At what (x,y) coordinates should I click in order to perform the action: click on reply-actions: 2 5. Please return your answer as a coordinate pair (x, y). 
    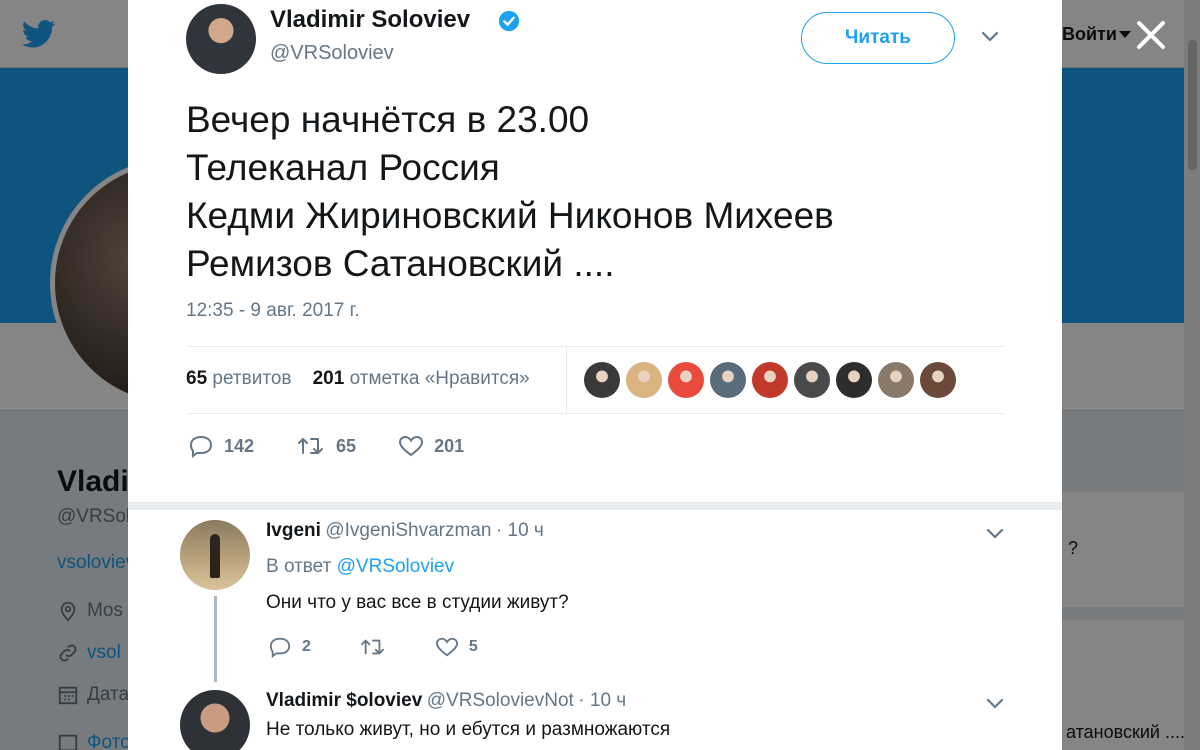
    Looking at the image, I should click on (373, 647).